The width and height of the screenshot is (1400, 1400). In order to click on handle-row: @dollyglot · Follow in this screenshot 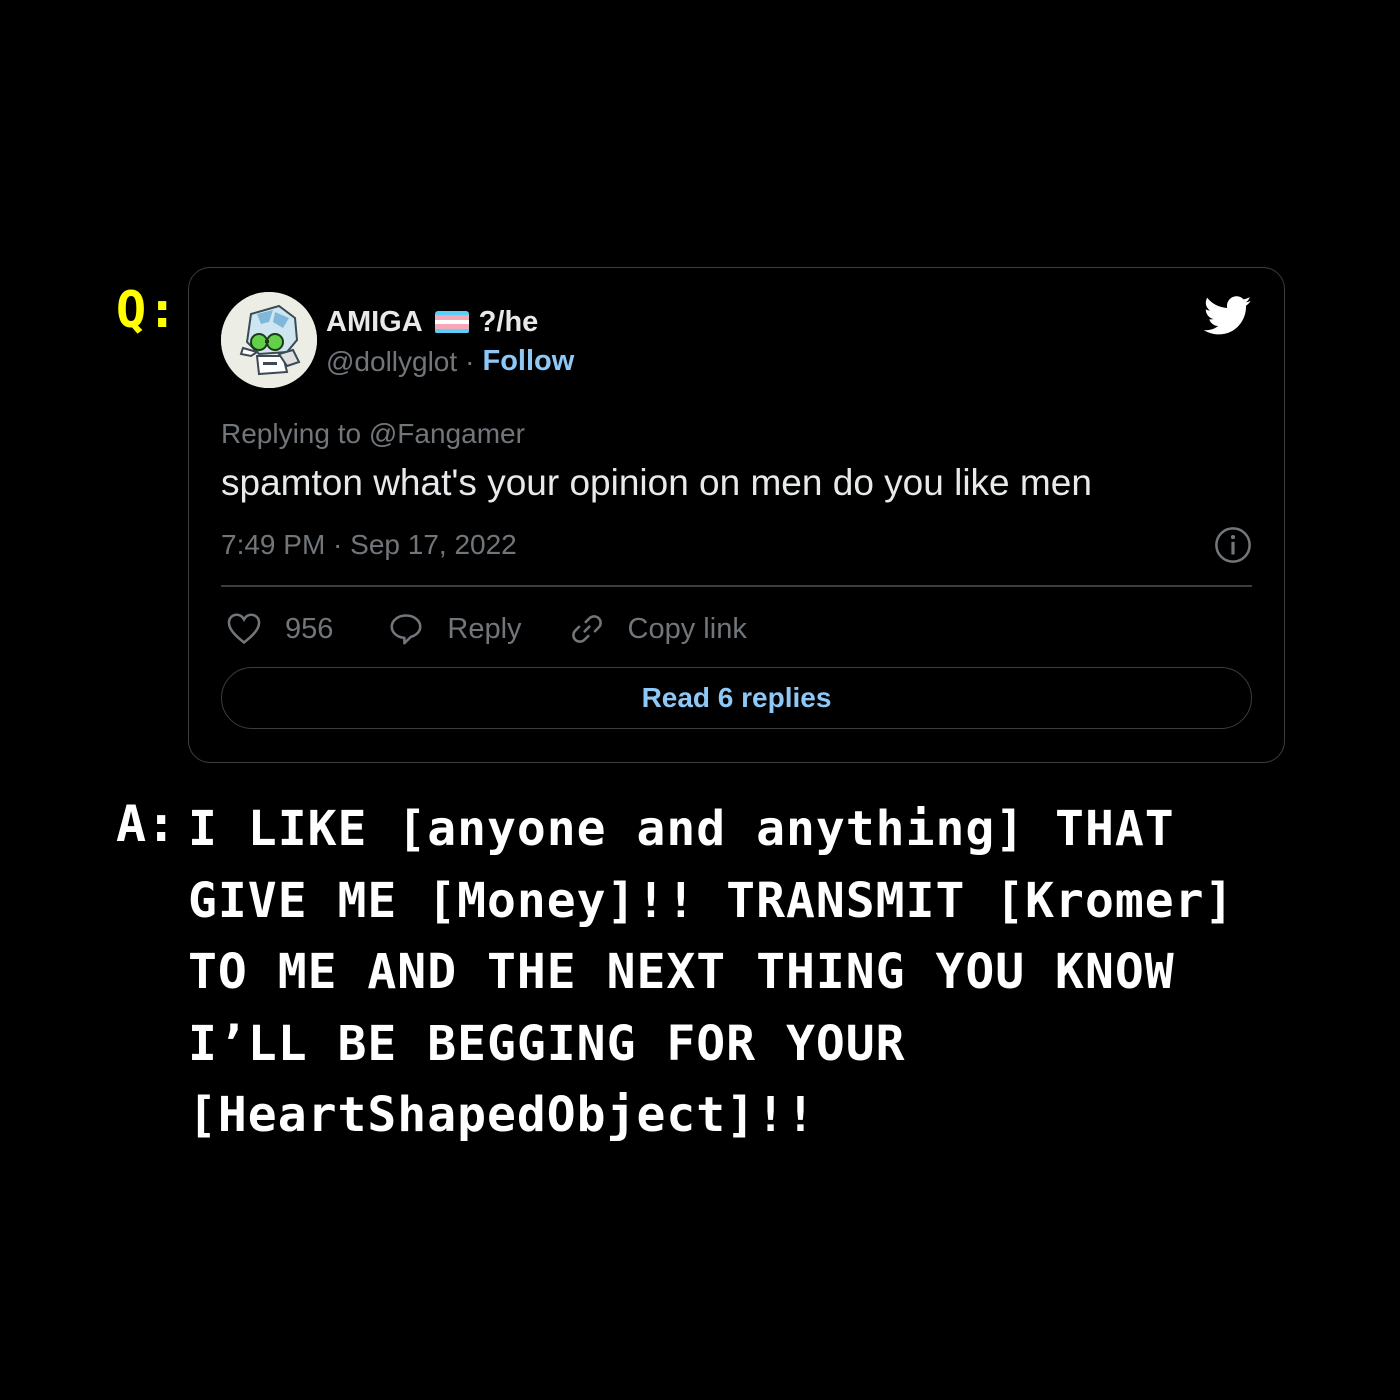, I will do `click(450, 361)`.